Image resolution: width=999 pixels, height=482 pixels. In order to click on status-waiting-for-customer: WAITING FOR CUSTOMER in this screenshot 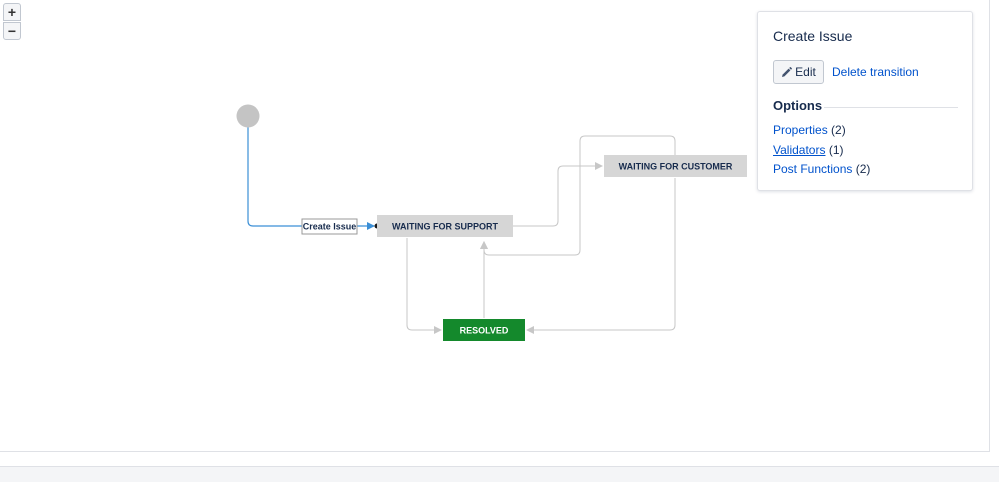, I will do `click(675, 166)`.